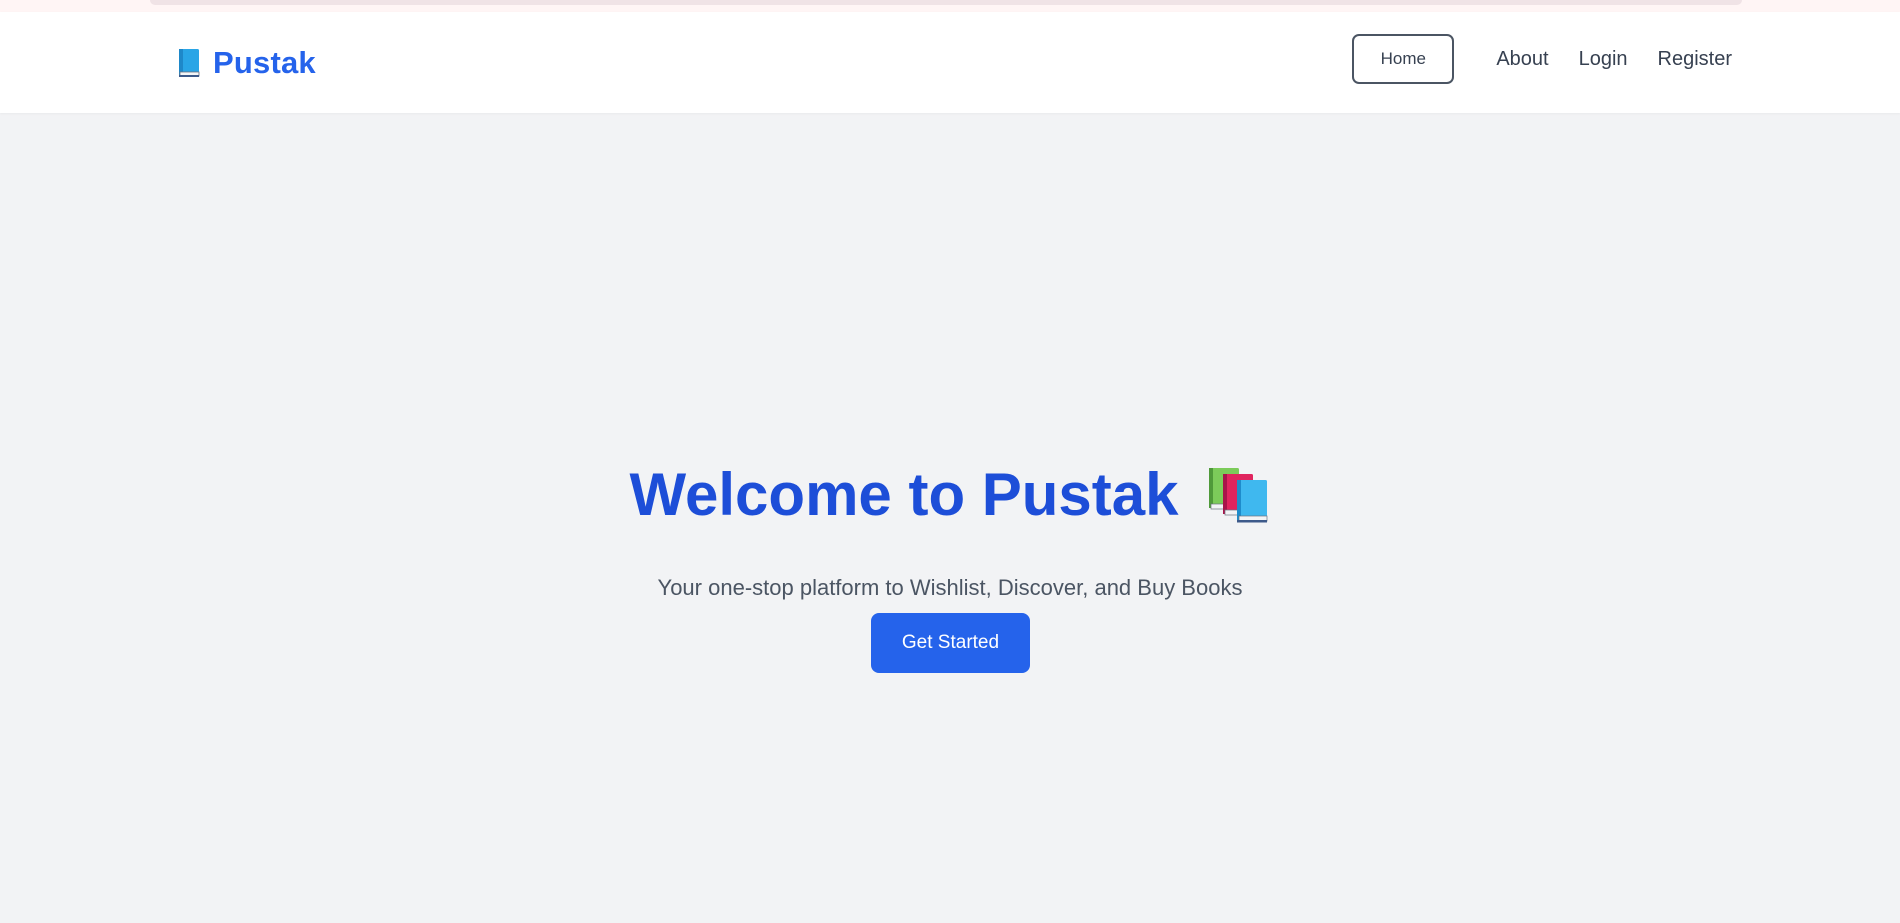 This screenshot has height=923, width=1900. What do you see at coordinates (950, 643) in the screenshot?
I see `get-started-button: Get Started` at bounding box center [950, 643].